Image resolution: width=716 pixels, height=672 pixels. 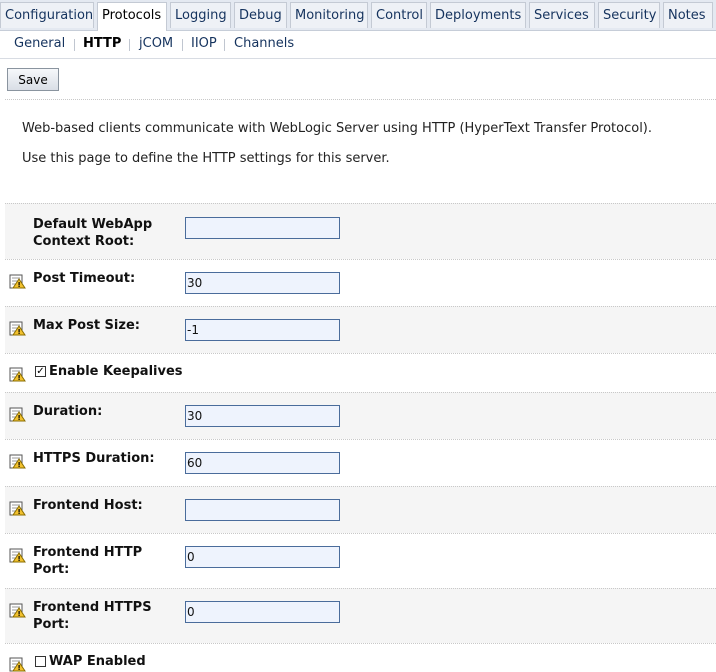 What do you see at coordinates (629, 15) in the screenshot?
I see `tab-security: Security` at bounding box center [629, 15].